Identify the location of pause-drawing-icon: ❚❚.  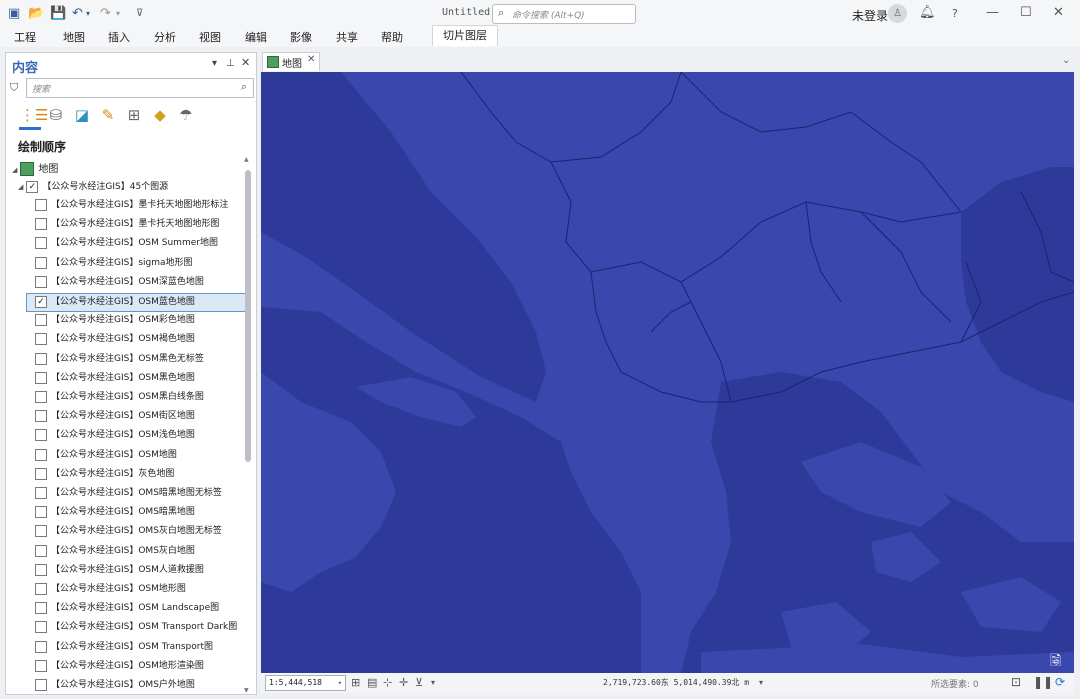
(1043, 682).